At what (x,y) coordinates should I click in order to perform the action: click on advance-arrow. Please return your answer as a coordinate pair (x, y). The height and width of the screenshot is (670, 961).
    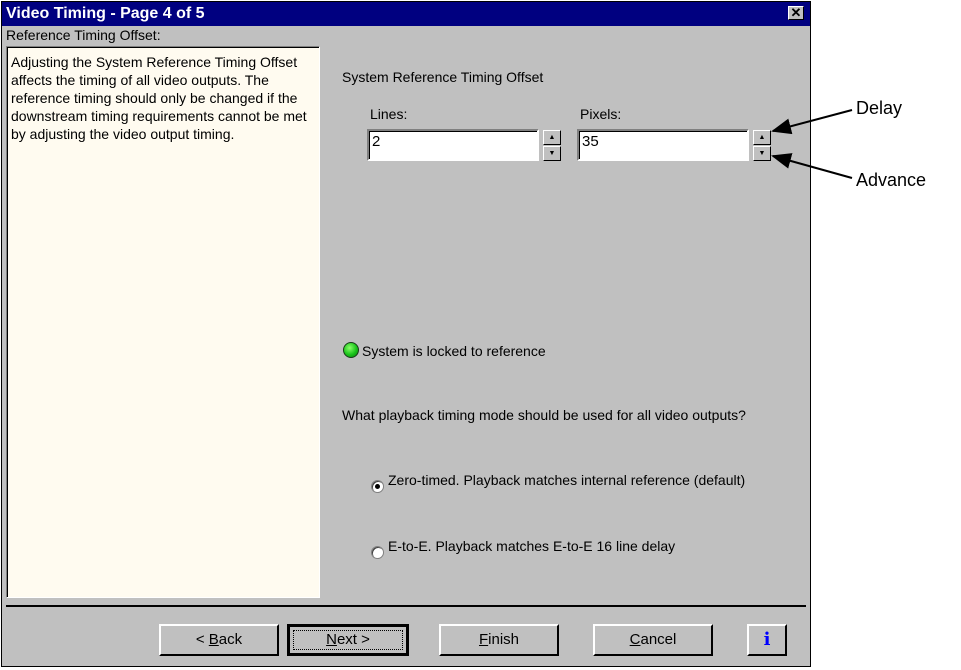
    Looking at the image, I should click on (812, 166).